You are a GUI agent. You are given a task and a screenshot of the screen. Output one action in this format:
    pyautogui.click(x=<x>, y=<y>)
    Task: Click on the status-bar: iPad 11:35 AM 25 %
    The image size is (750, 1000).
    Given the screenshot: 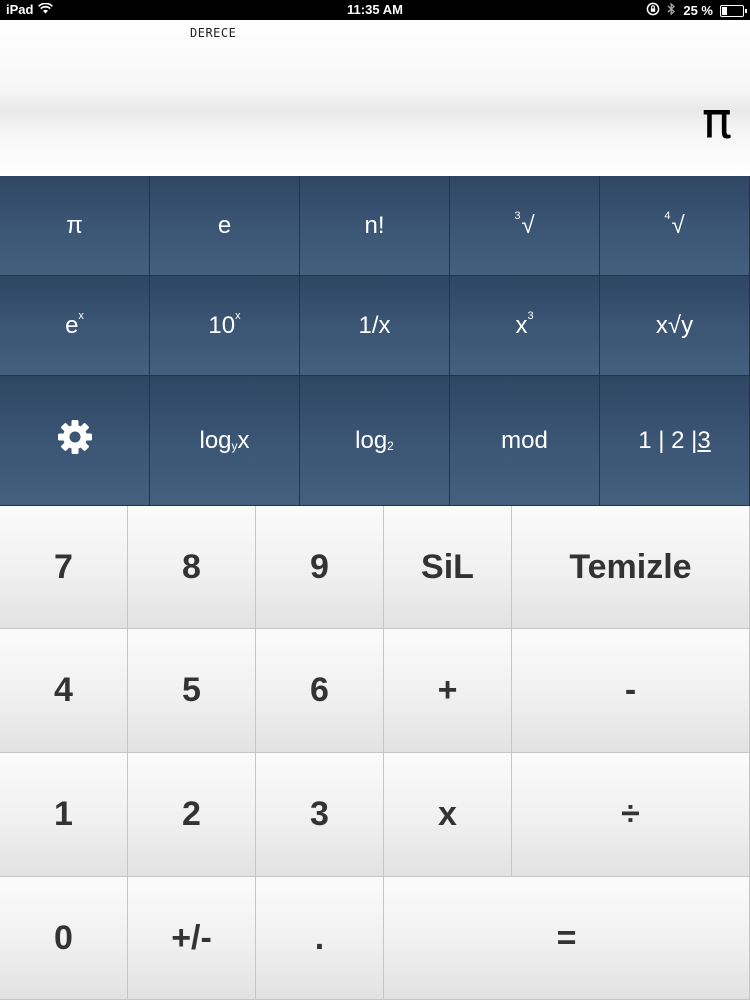 What is the action you would take?
    pyautogui.click(x=375, y=10)
    